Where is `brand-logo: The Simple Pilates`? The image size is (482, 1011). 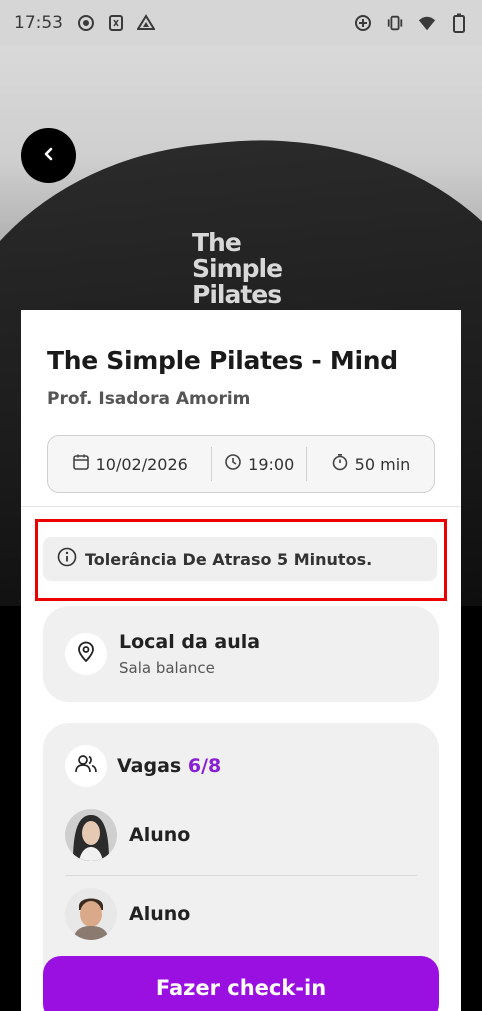
brand-logo: The Simple Pilates is located at coordinates (237, 268).